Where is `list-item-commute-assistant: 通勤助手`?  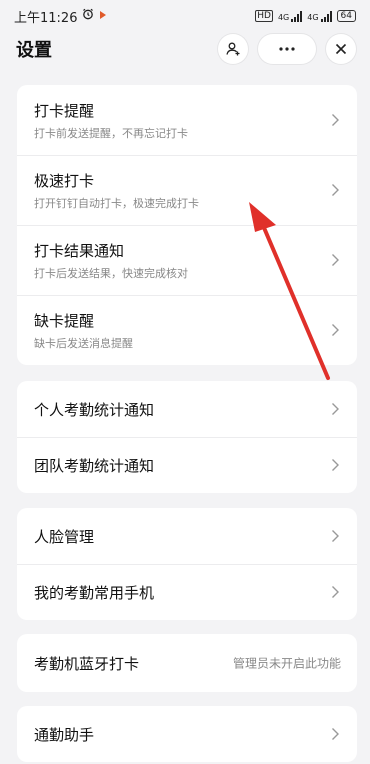 list-item-commute-assistant: 通勤助手 is located at coordinates (187, 734).